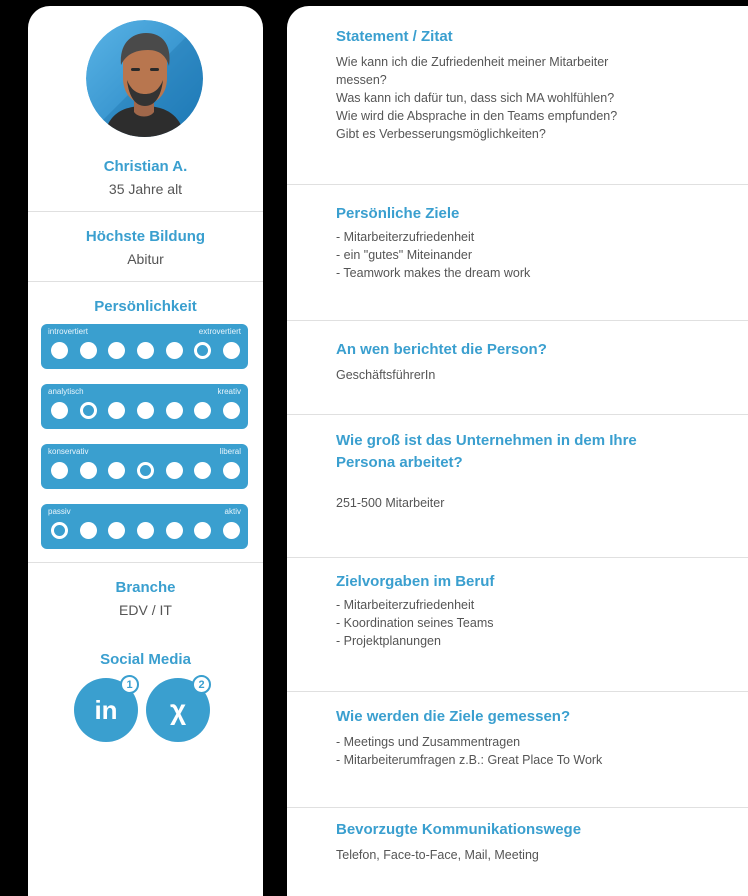  I want to click on education-value: Abitur, so click(145, 259).